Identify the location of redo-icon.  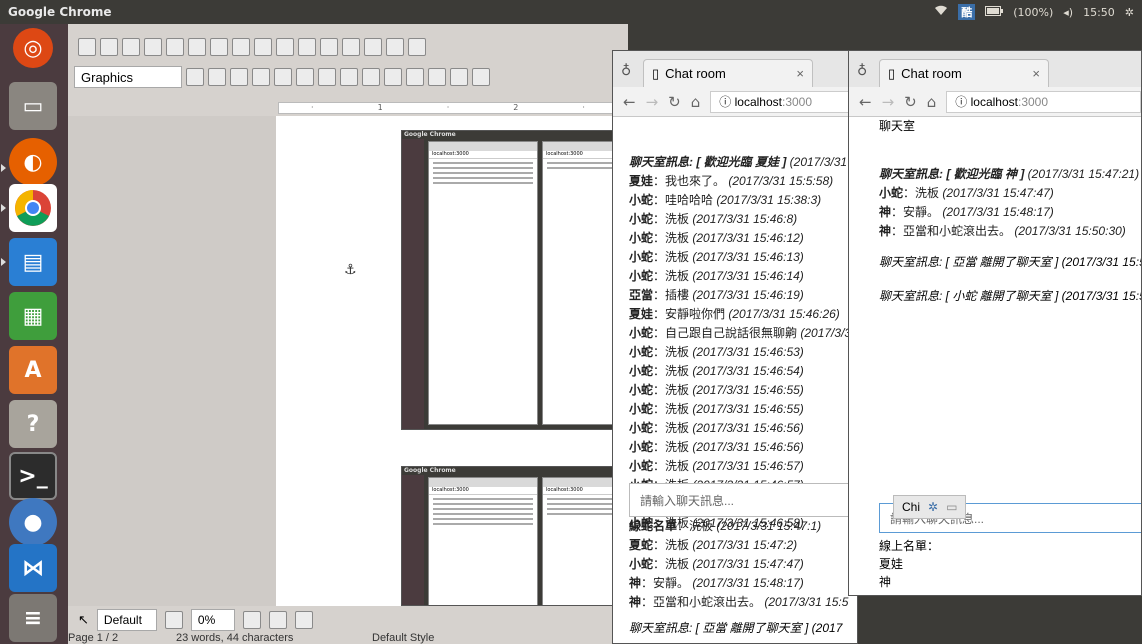
(417, 47).